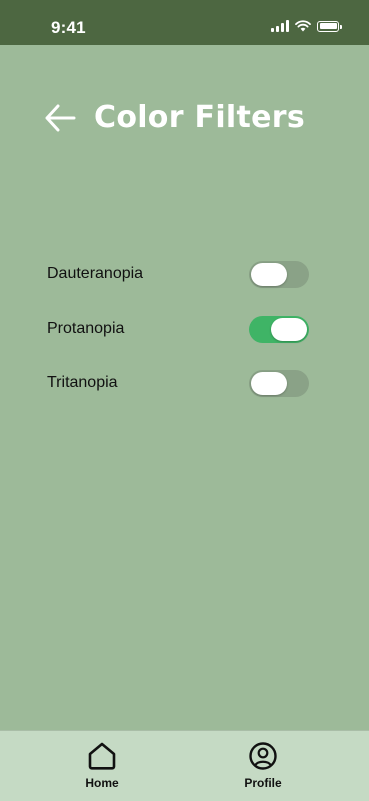  Describe the element at coordinates (95, 273) in the screenshot. I see `filter-label: Dauteranopia` at that location.